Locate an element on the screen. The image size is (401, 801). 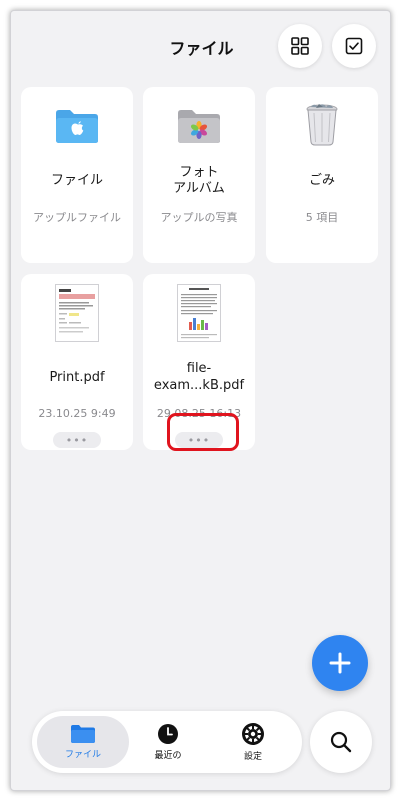
grid-view-button is located at coordinates (300, 46).